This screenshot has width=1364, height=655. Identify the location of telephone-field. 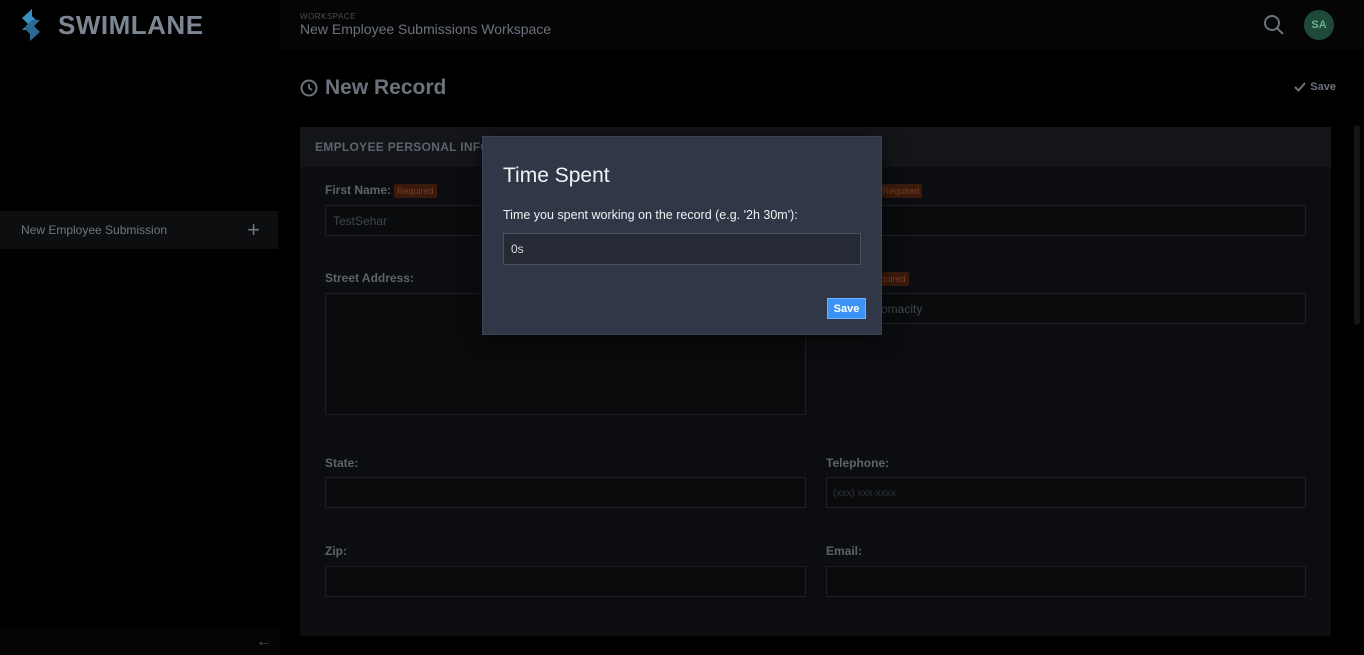
(1066, 492).